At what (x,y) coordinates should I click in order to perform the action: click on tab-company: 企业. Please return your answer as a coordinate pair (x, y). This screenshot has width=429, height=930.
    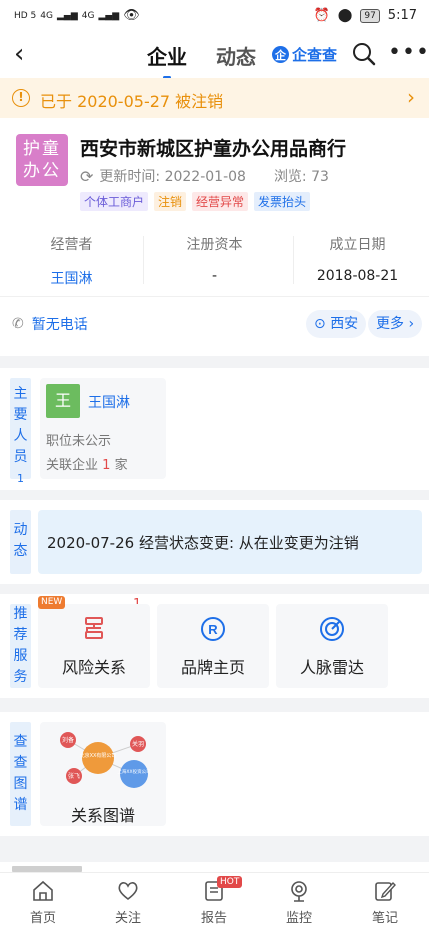
    Looking at the image, I should click on (167, 60).